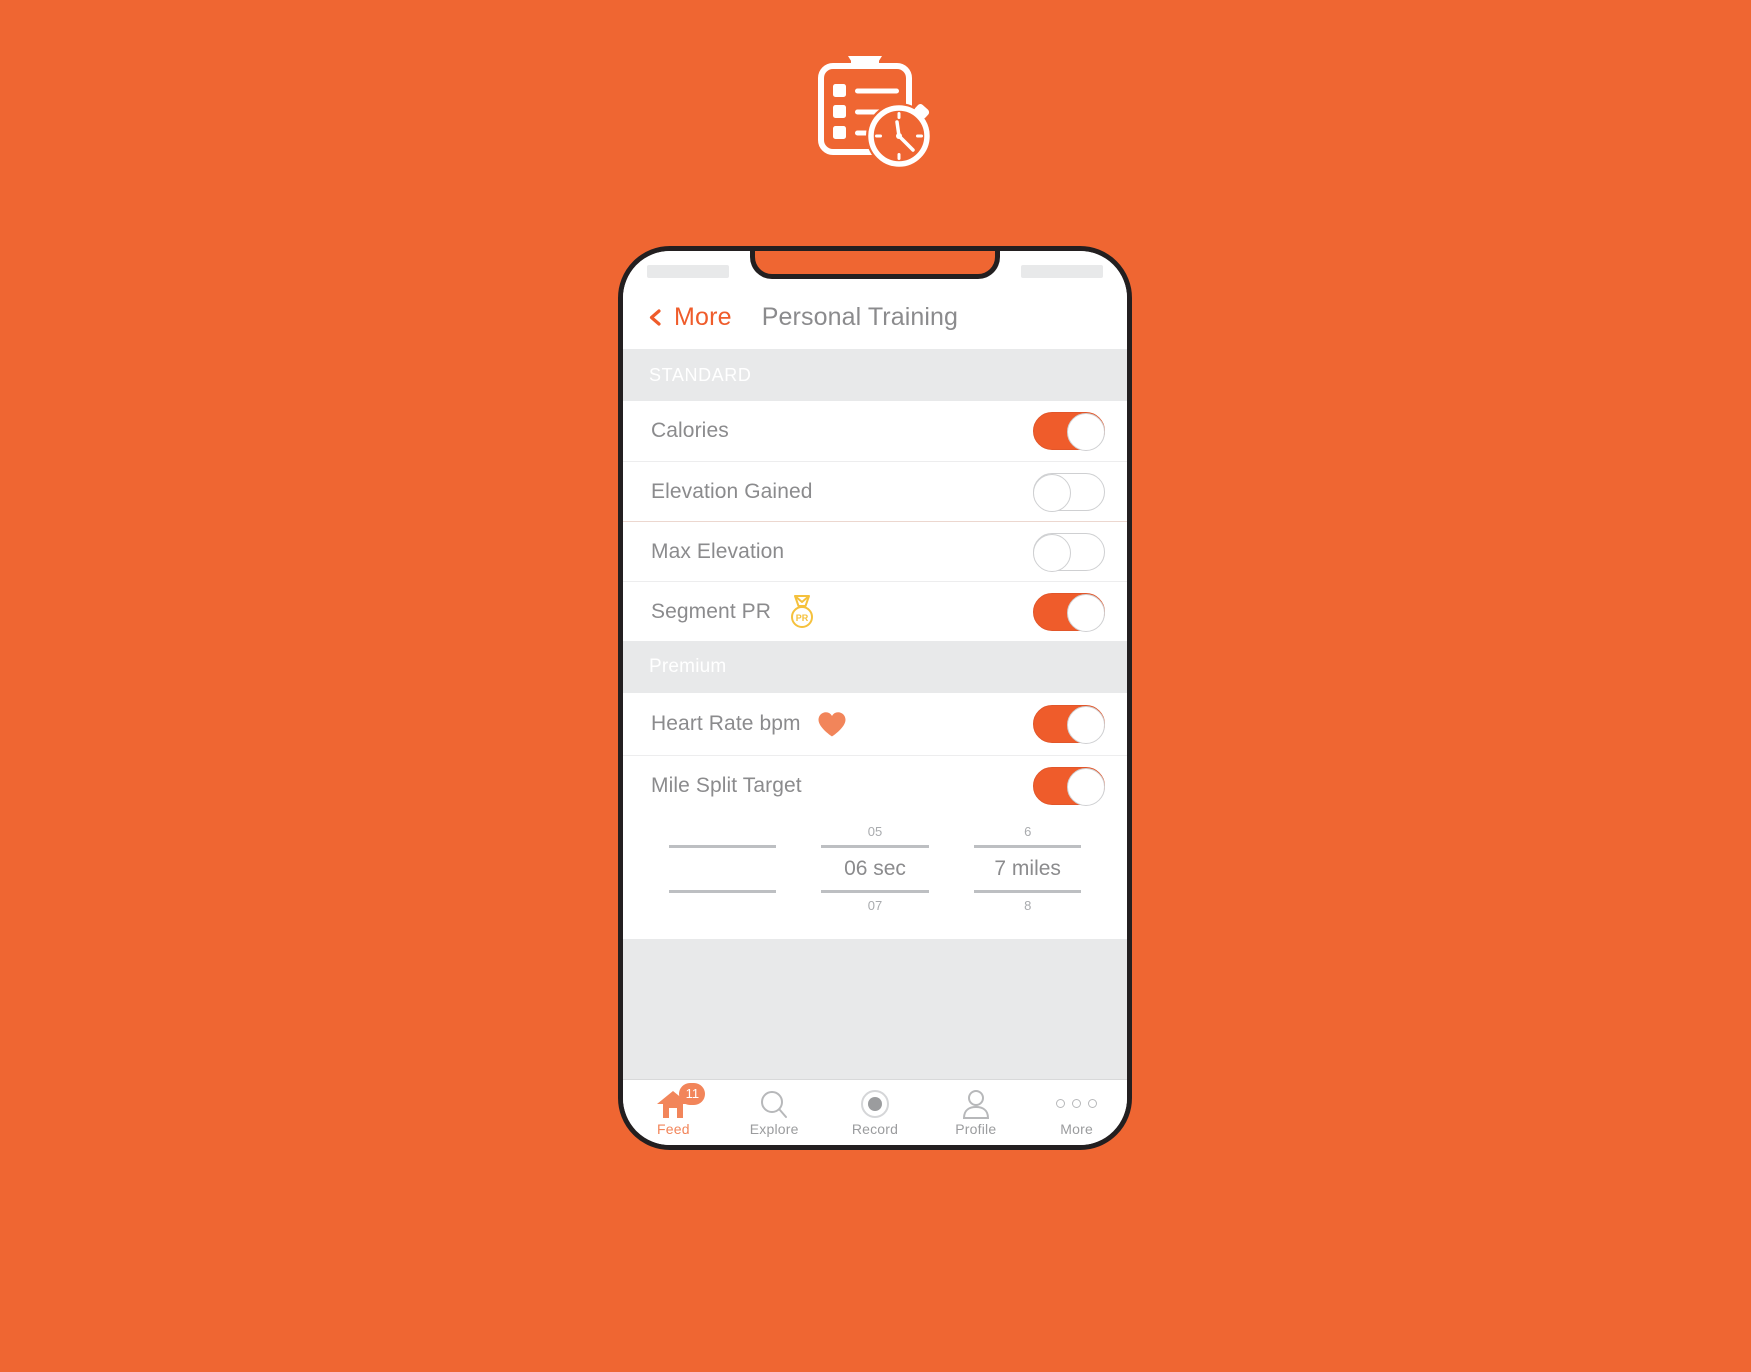 The width and height of the screenshot is (1751, 1372). What do you see at coordinates (1062, 271) in the screenshot?
I see `status-bar-right-placeholder` at bounding box center [1062, 271].